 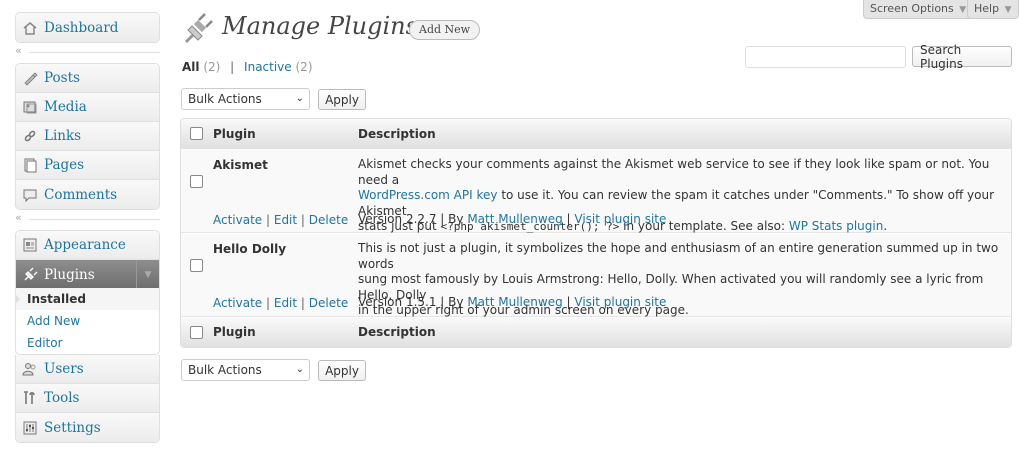 I want to click on search-plugins-button: Search Plugins, so click(x=962, y=57).